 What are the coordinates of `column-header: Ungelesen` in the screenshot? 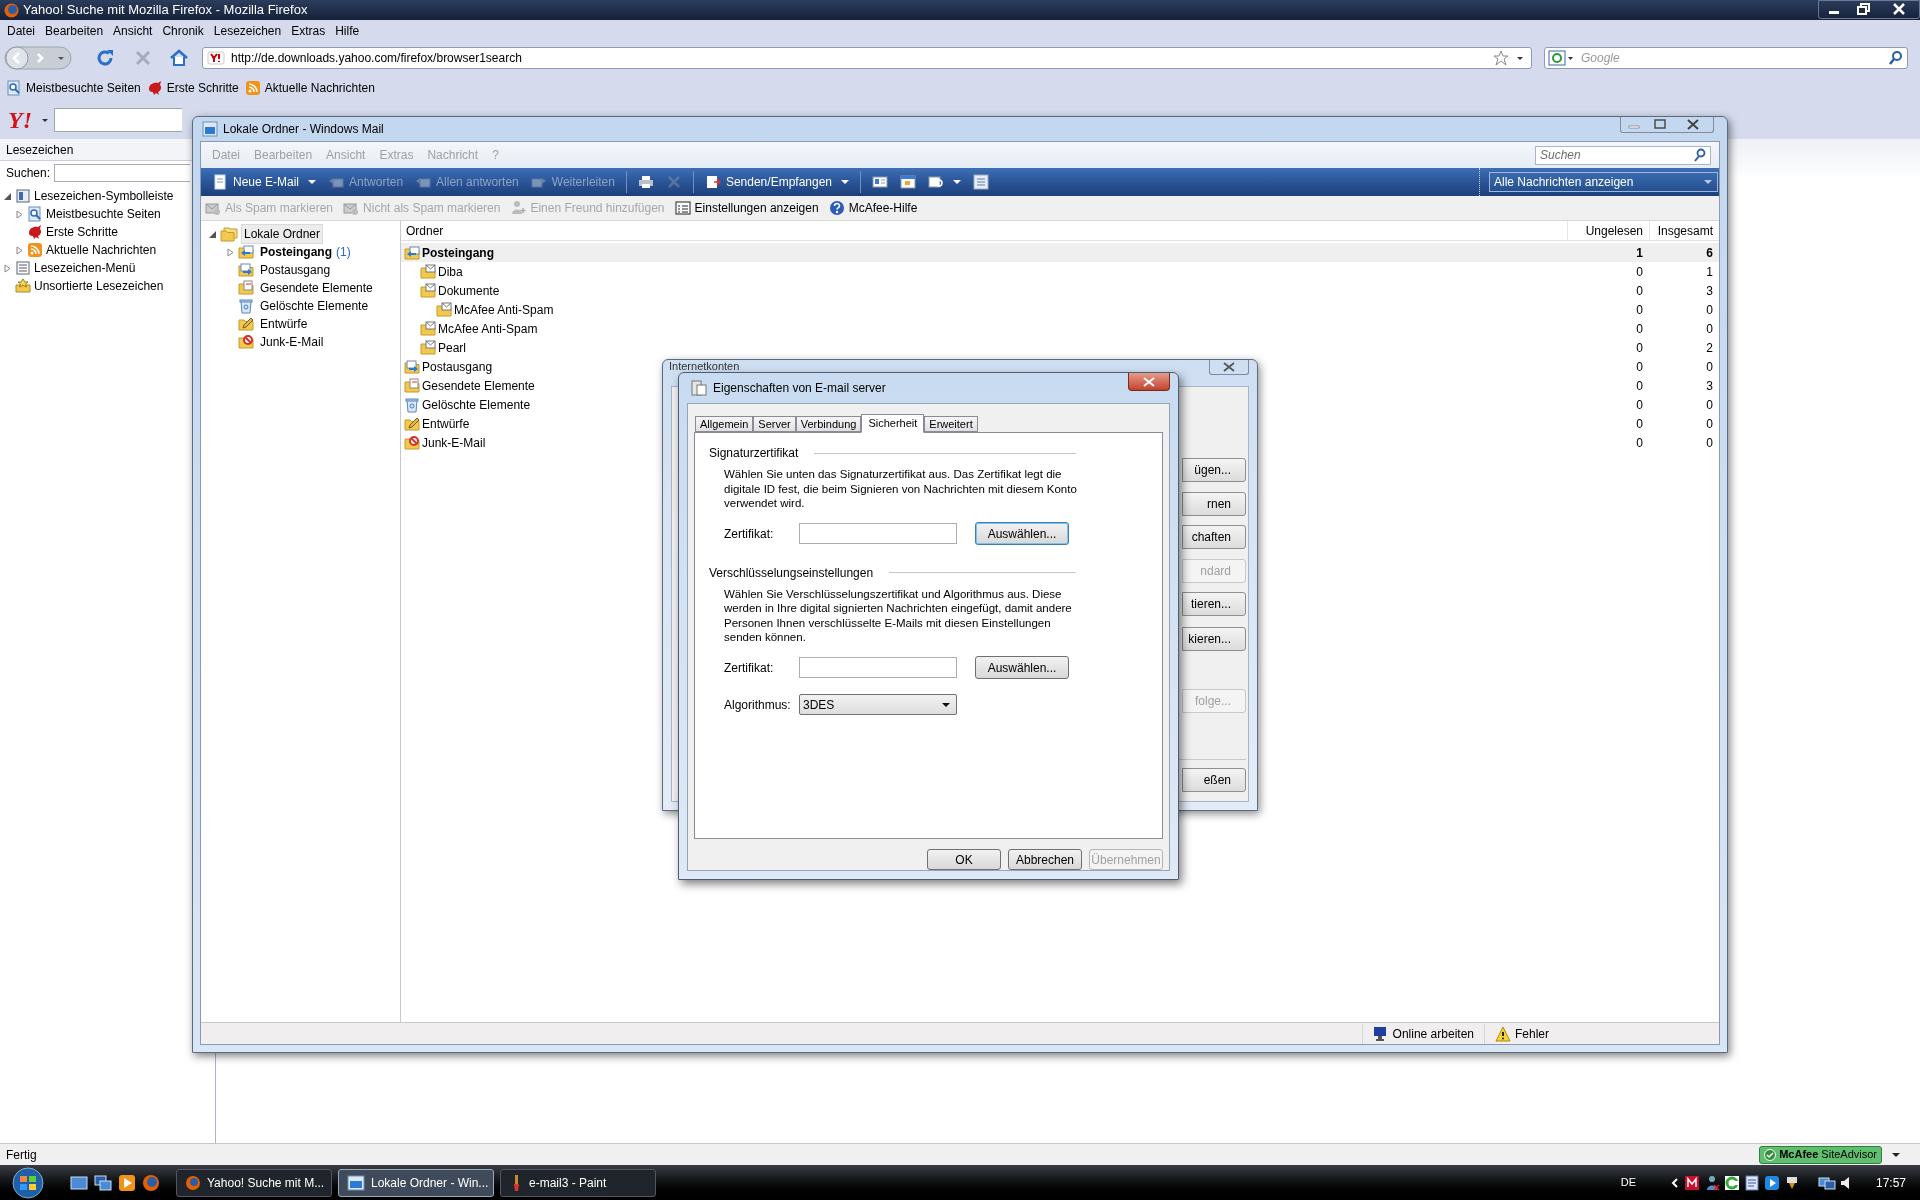 It's located at (1608, 230).